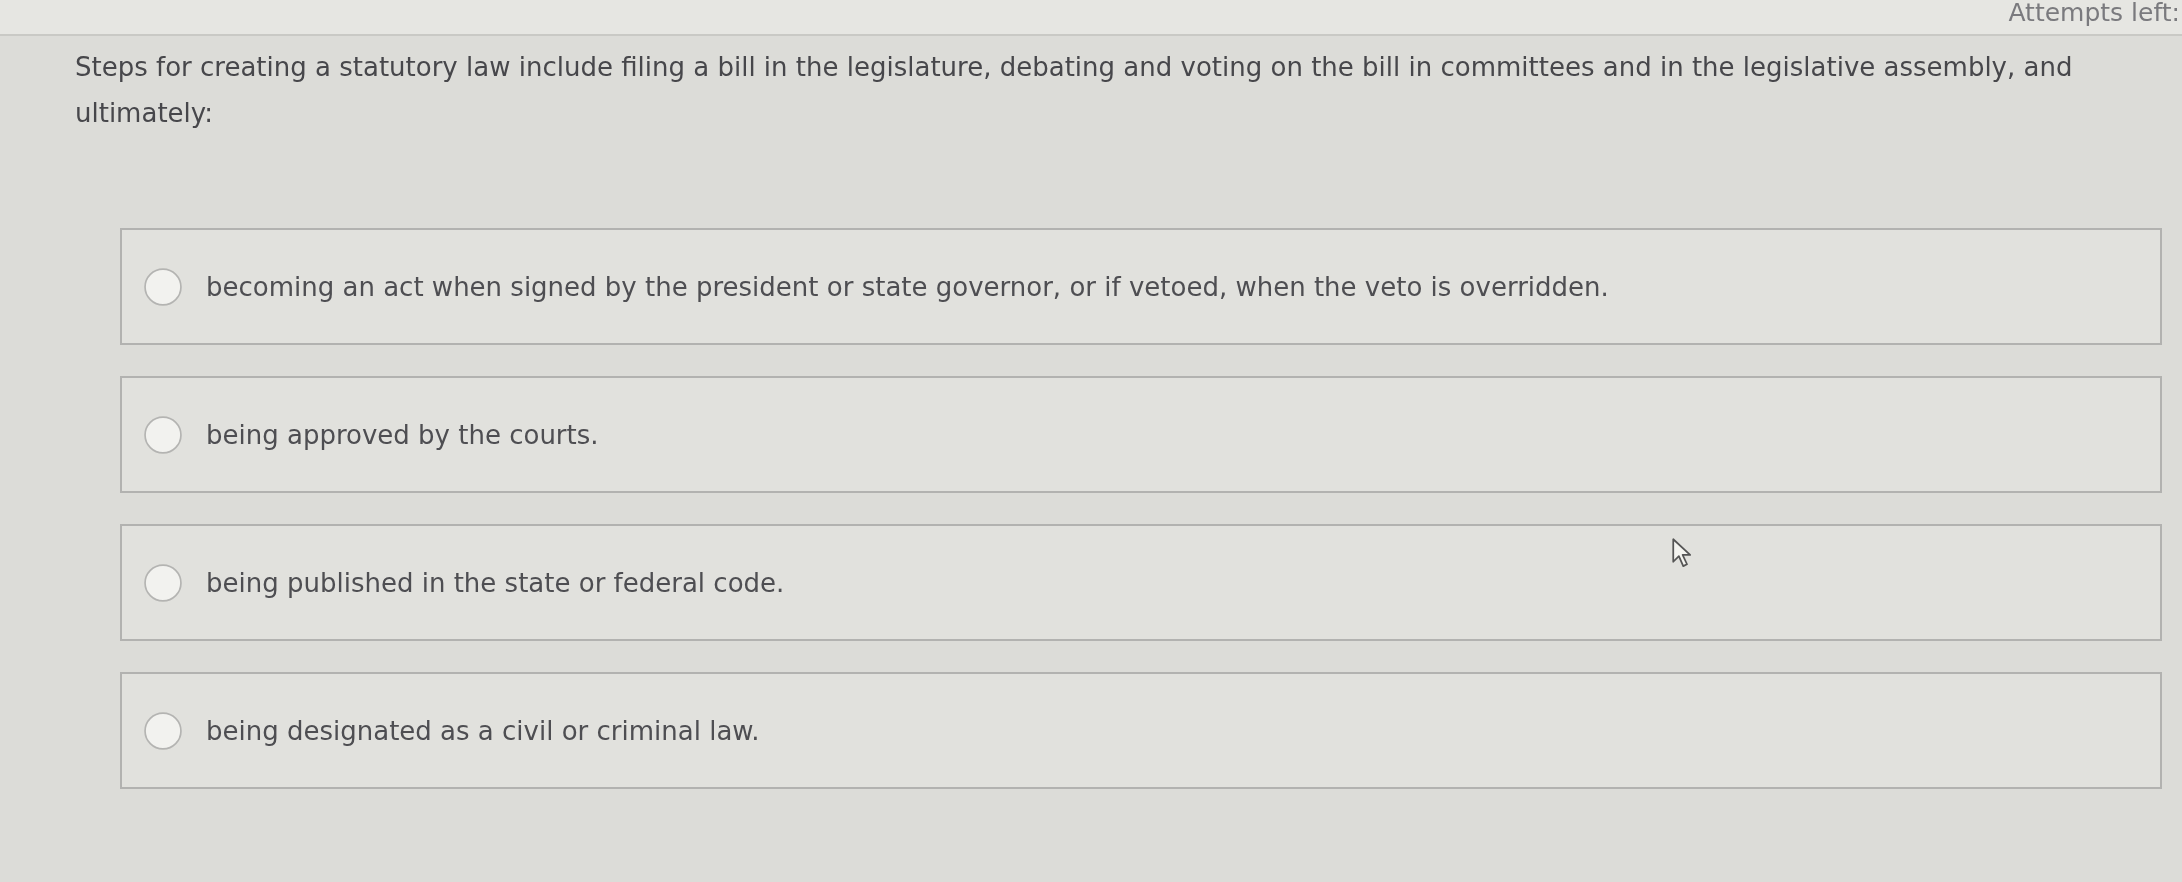  What do you see at coordinates (1141, 434) in the screenshot?
I see `answer-option: being approved by the courts.` at bounding box center [1141, 434].